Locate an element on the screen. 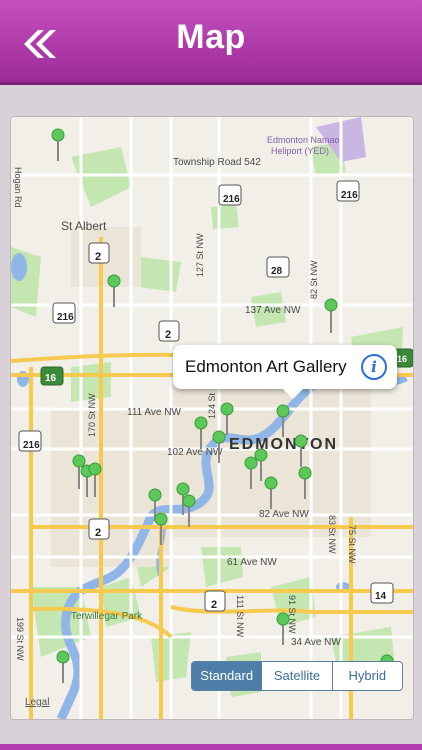 This screenshot has width=422, height=750. shield-2-a: 2 is located at coordinates (99, 253).